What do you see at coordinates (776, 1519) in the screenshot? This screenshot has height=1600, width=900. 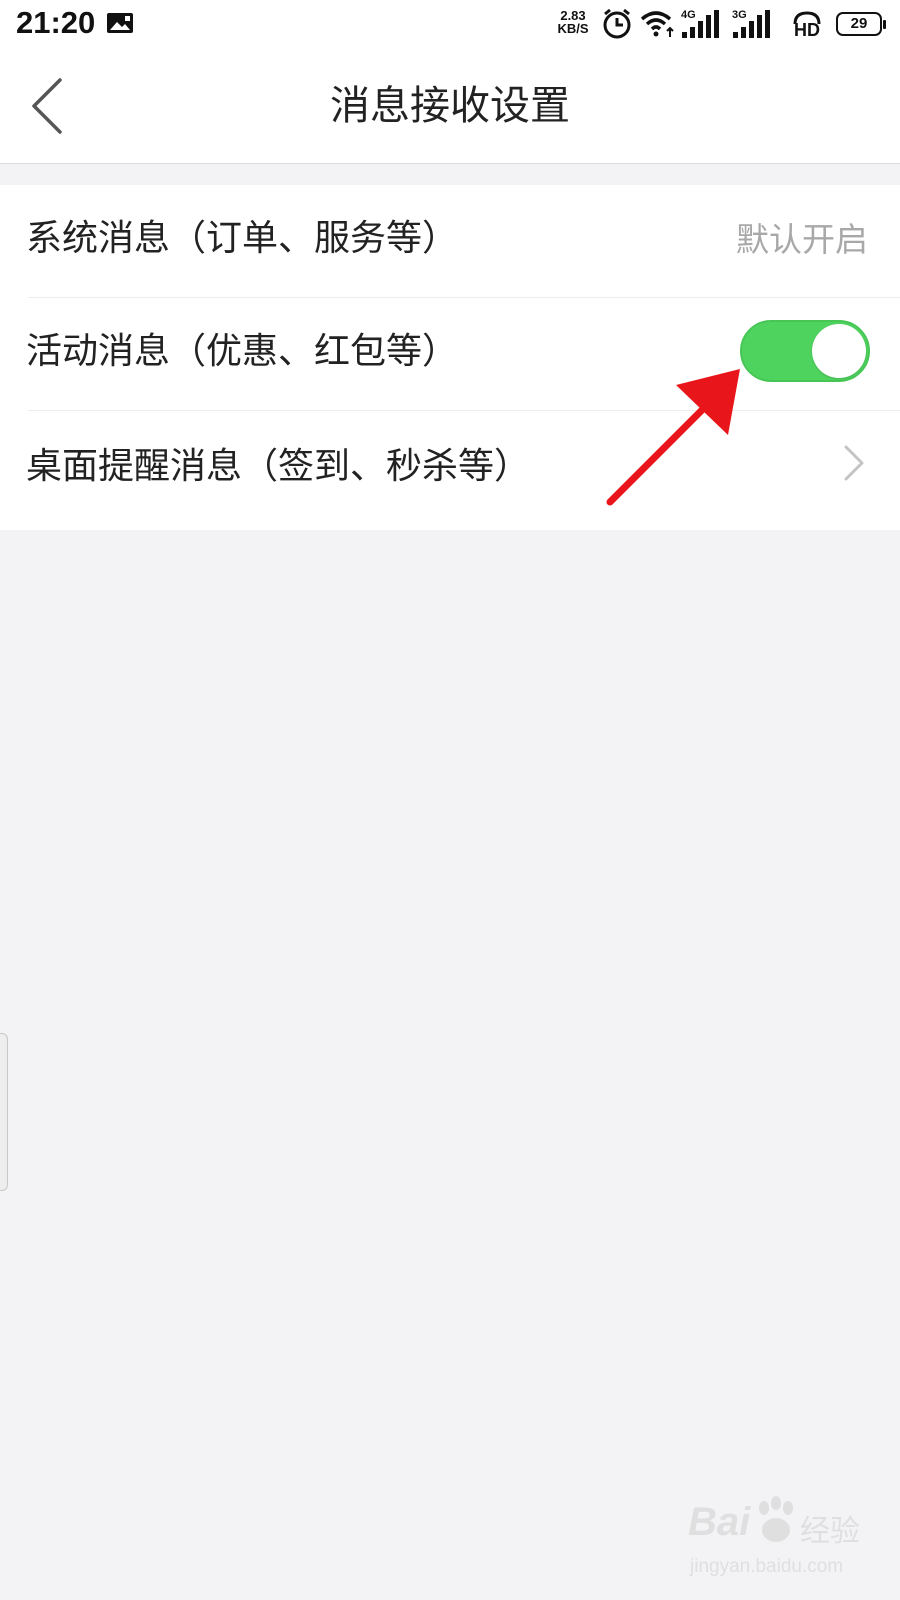 I see `paw-icon` at bounding box center [776, 1519].